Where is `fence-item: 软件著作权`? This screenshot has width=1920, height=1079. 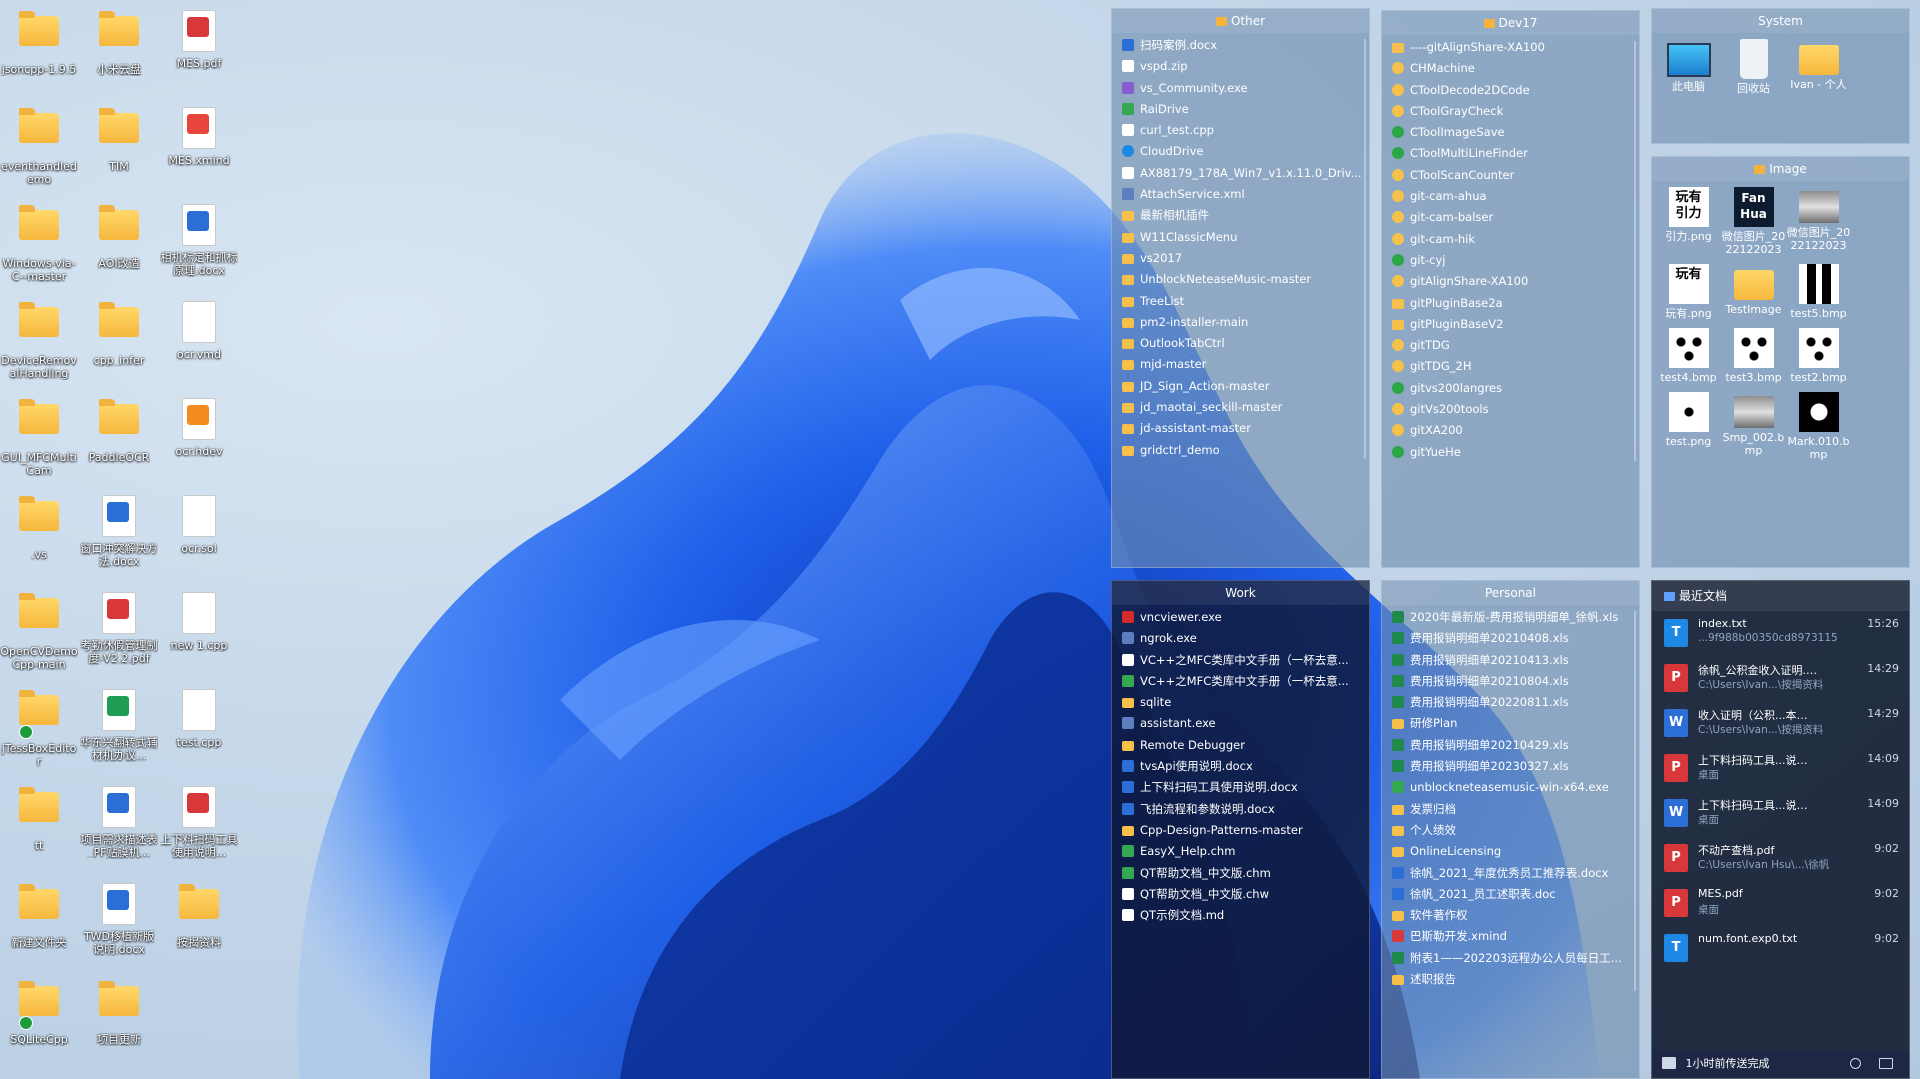 fence-item: 软件著作权 is located at coordinates (1510, 915).